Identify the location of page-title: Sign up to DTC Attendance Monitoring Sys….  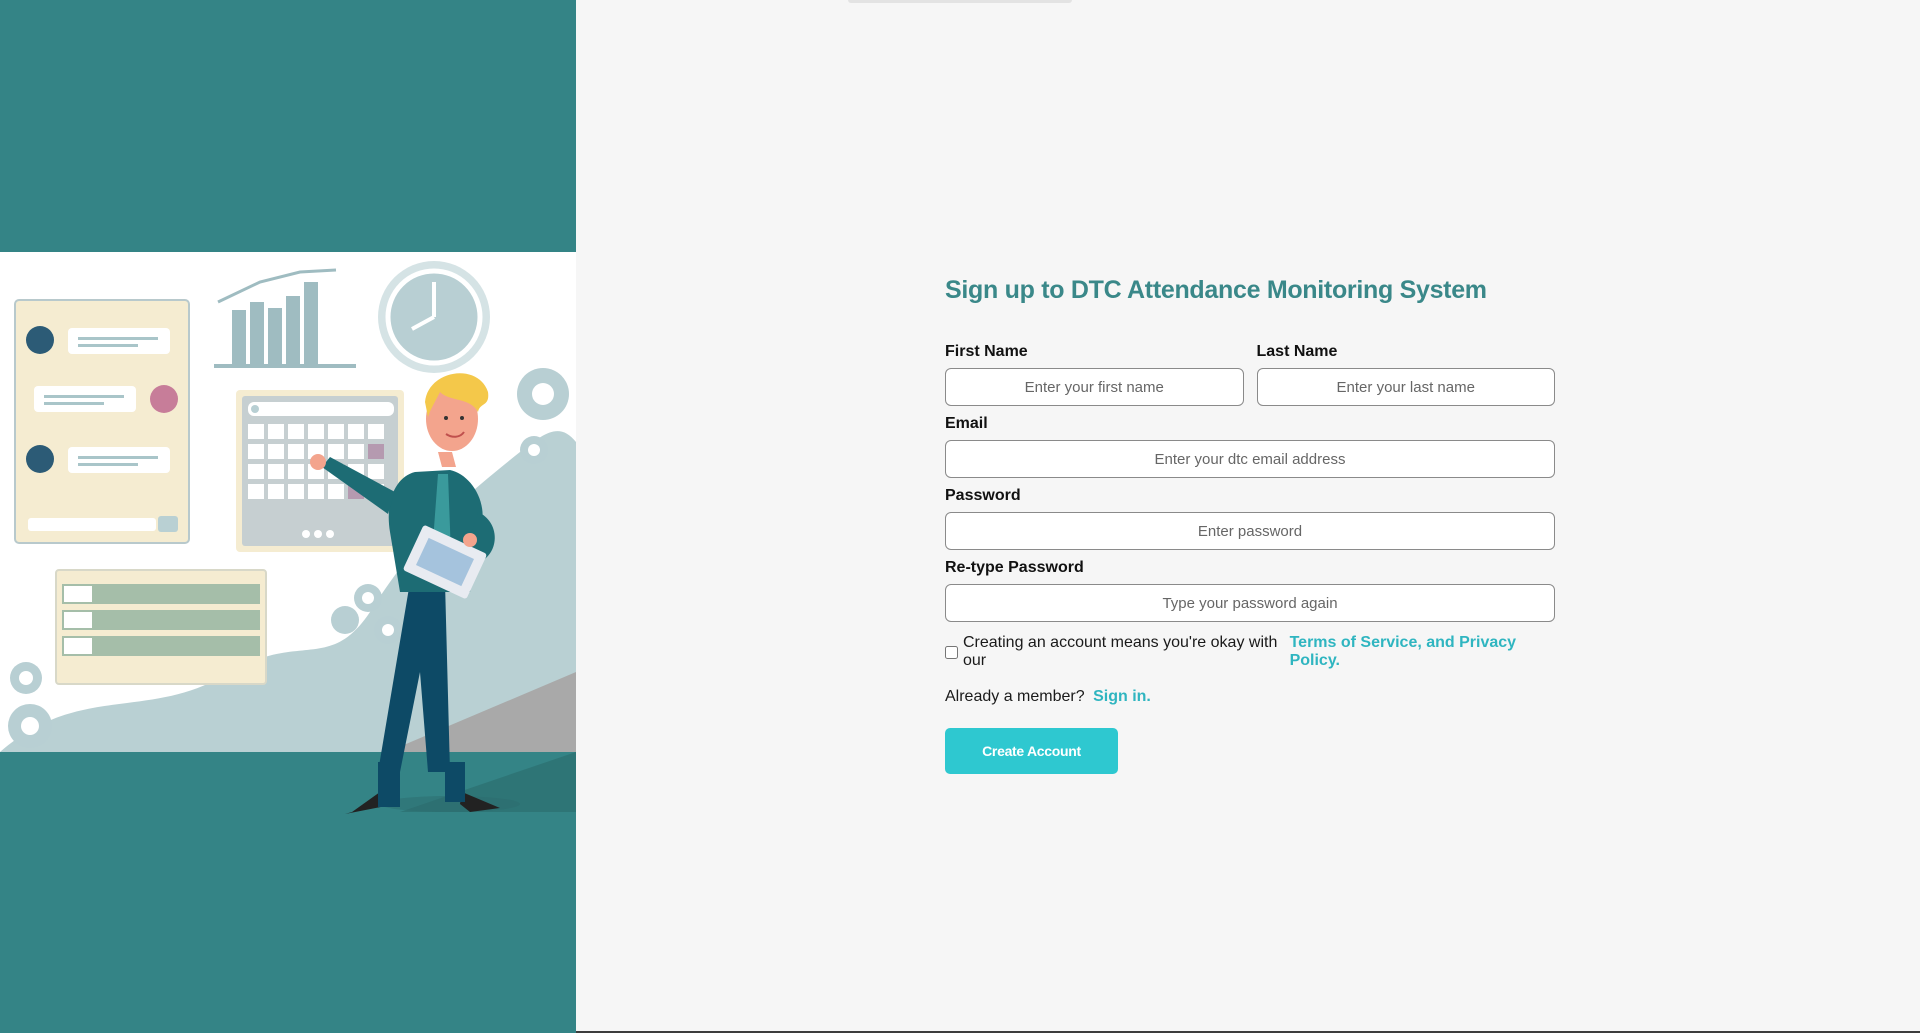
(1216, 290).